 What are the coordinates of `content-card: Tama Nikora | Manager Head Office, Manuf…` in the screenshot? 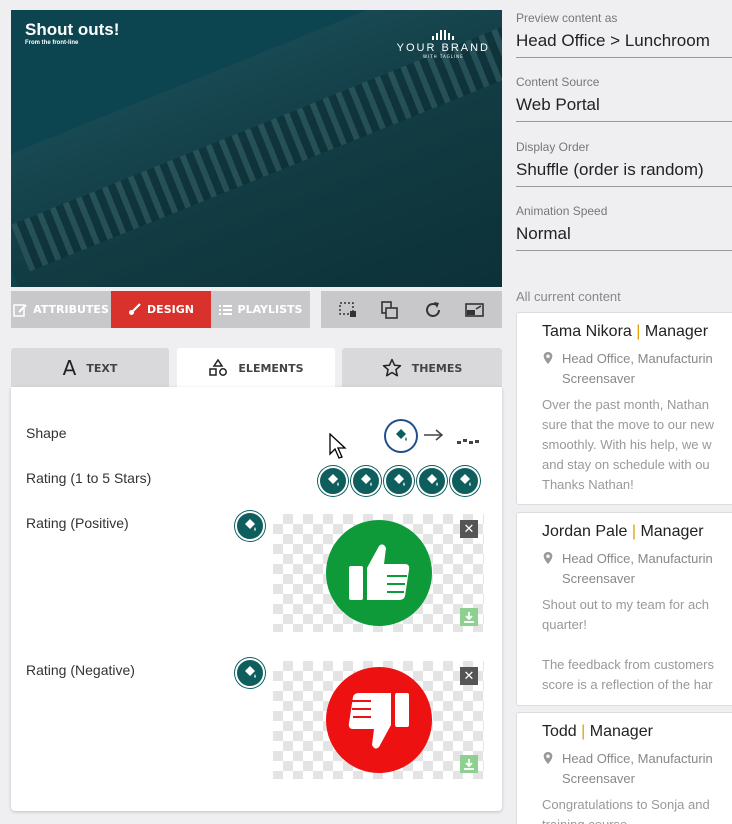 It's located at (624, 408).